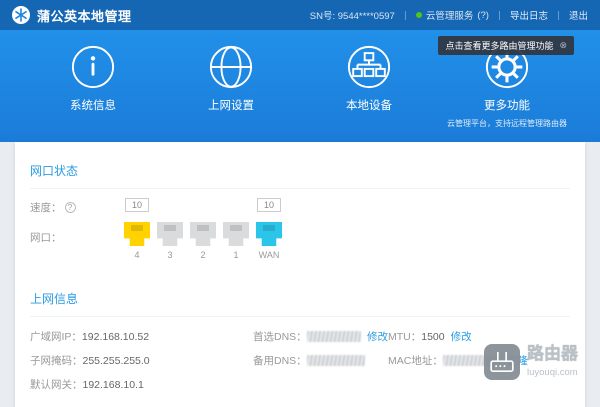 This screenshot has width=600, height=407. I want to click on globe-icon, so click(231, 67).